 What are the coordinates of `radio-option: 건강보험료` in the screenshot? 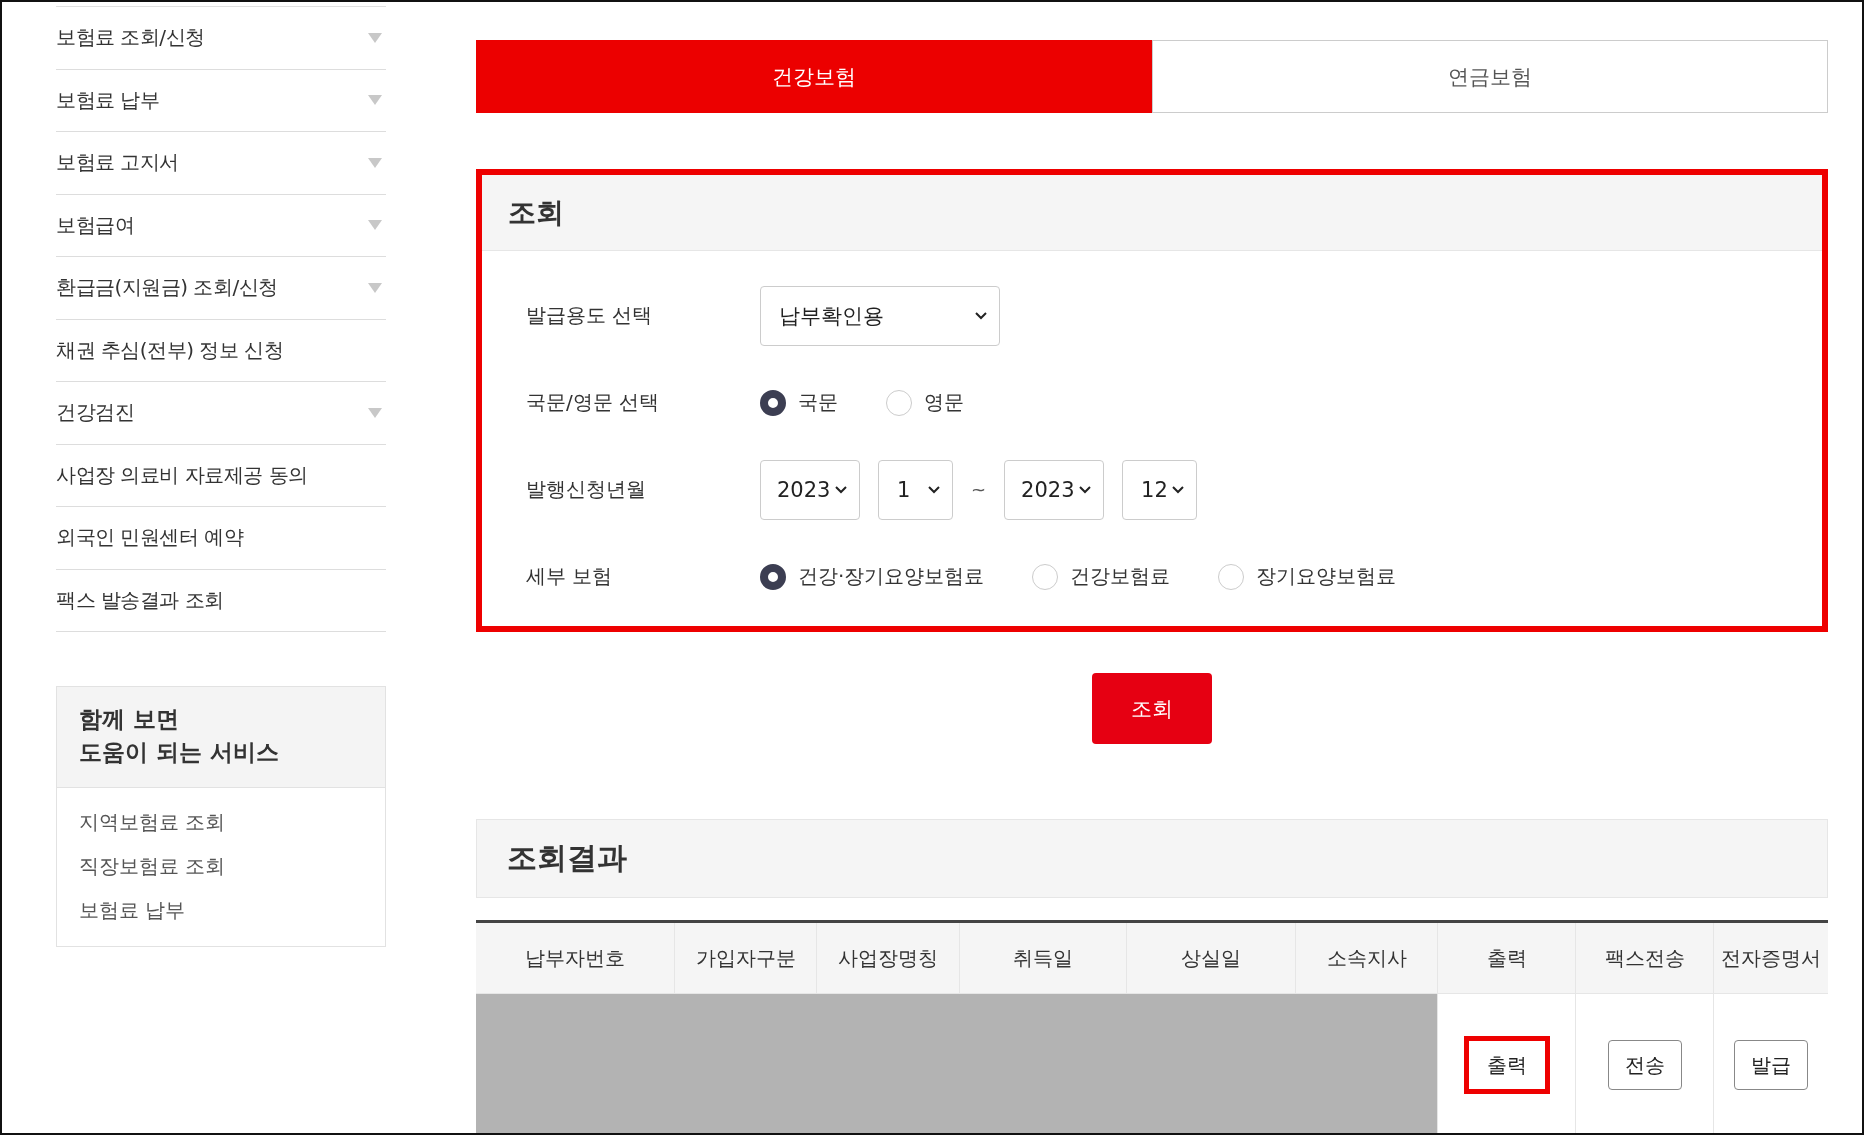 It's located at (1101, 576).